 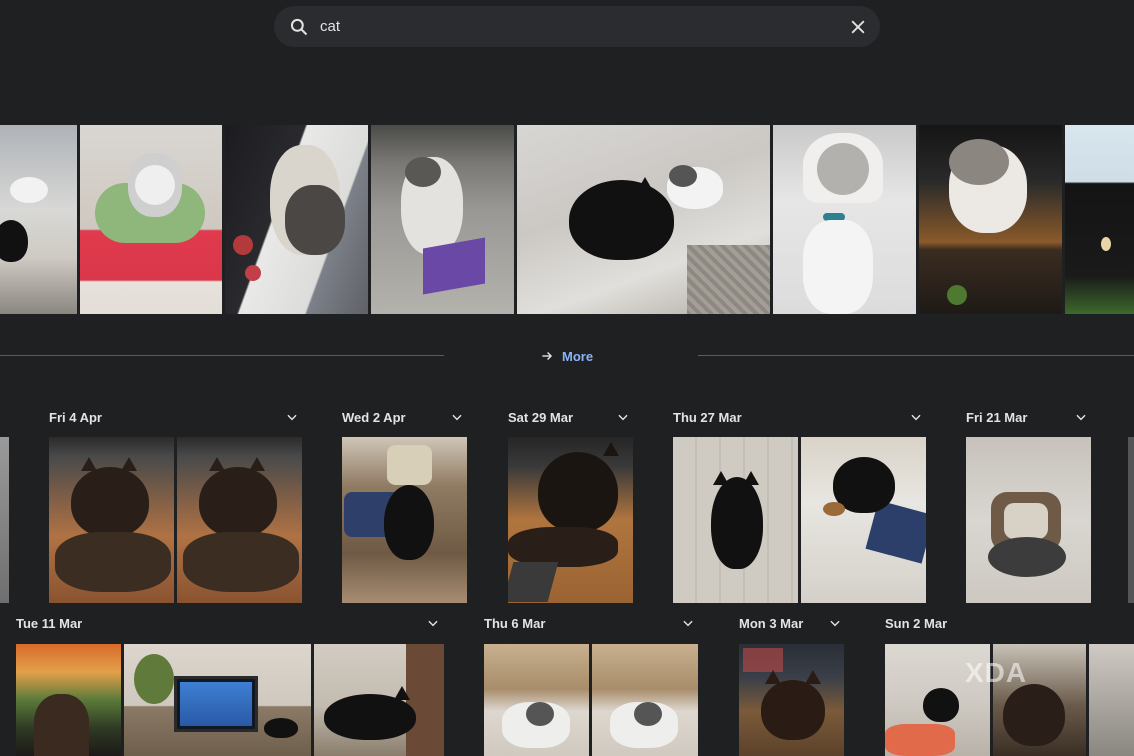 I want to click on date-label: Sun 2 Mar, so click(x=916, y=623).